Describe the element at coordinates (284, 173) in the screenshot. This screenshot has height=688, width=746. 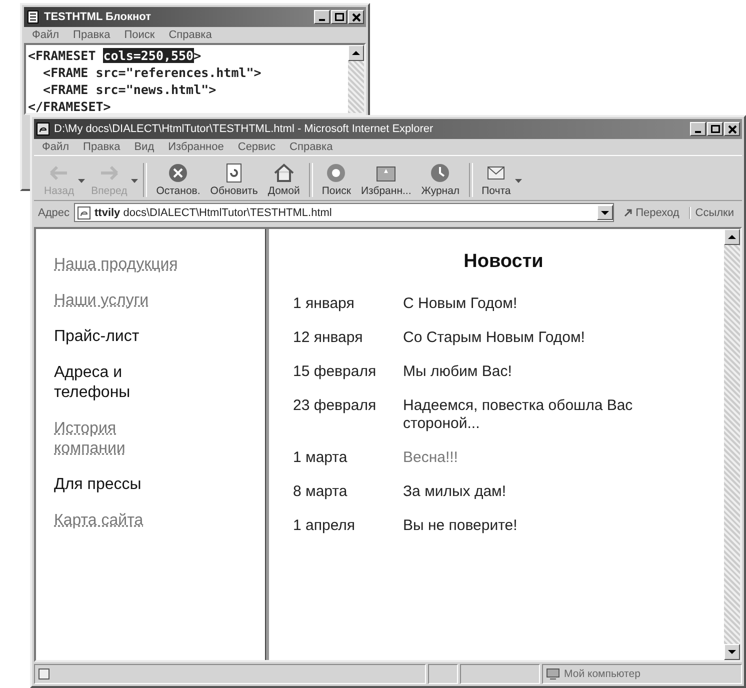
I see `home-icon` at that location.